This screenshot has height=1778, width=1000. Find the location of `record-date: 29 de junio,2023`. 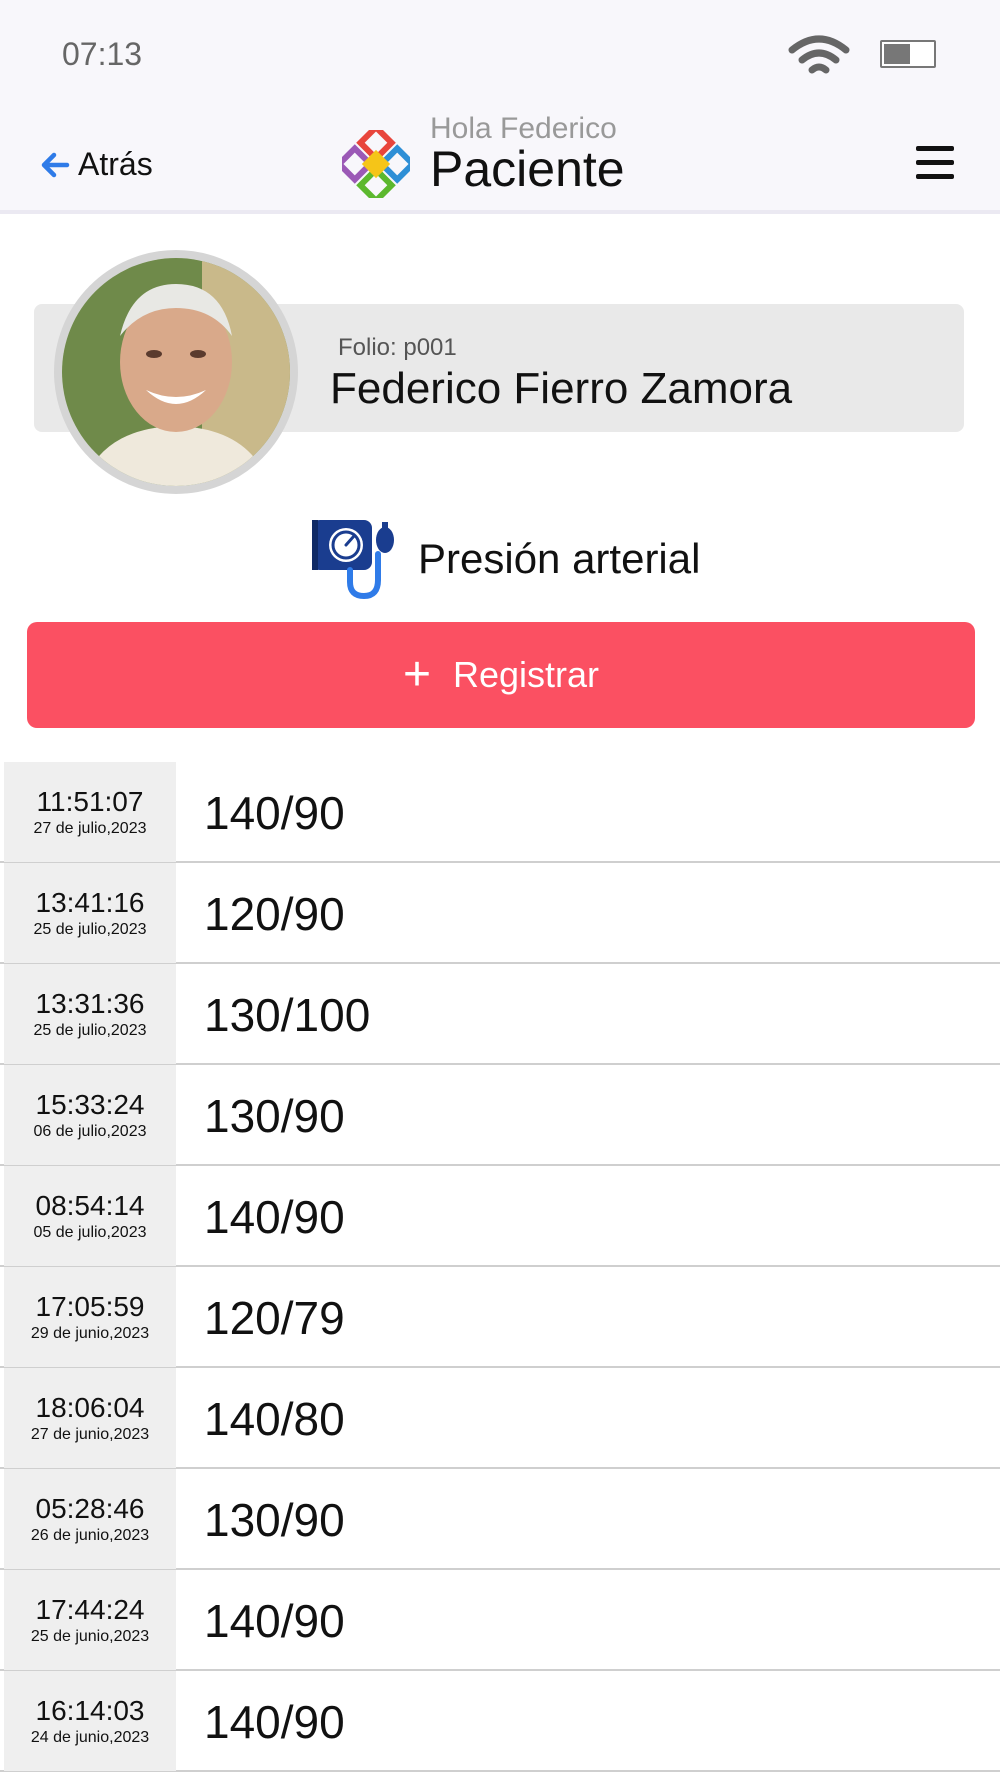

record-date: 29 de junio,2023 is located at coordinates (90, 1333).